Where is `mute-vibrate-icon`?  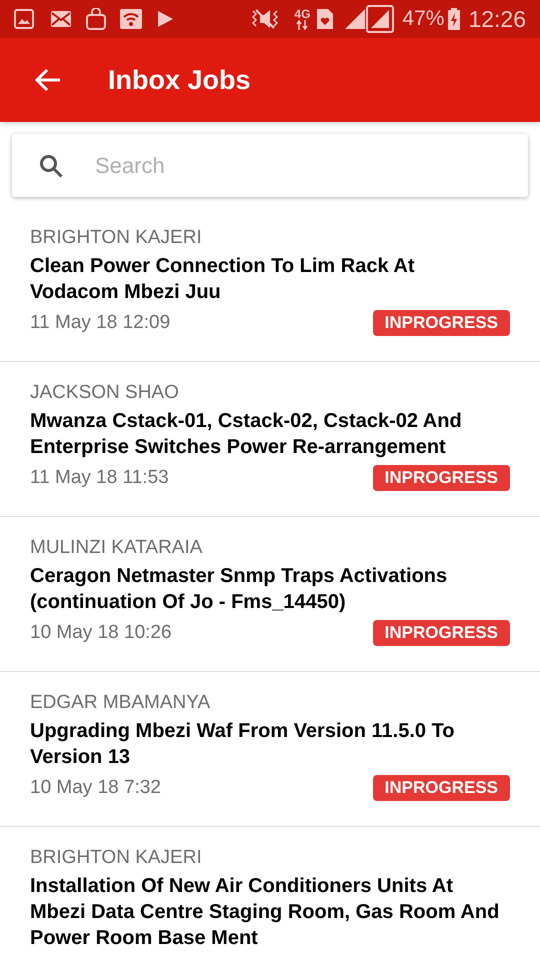 mute-vibrate-icon is located at coordinates (265, 19).